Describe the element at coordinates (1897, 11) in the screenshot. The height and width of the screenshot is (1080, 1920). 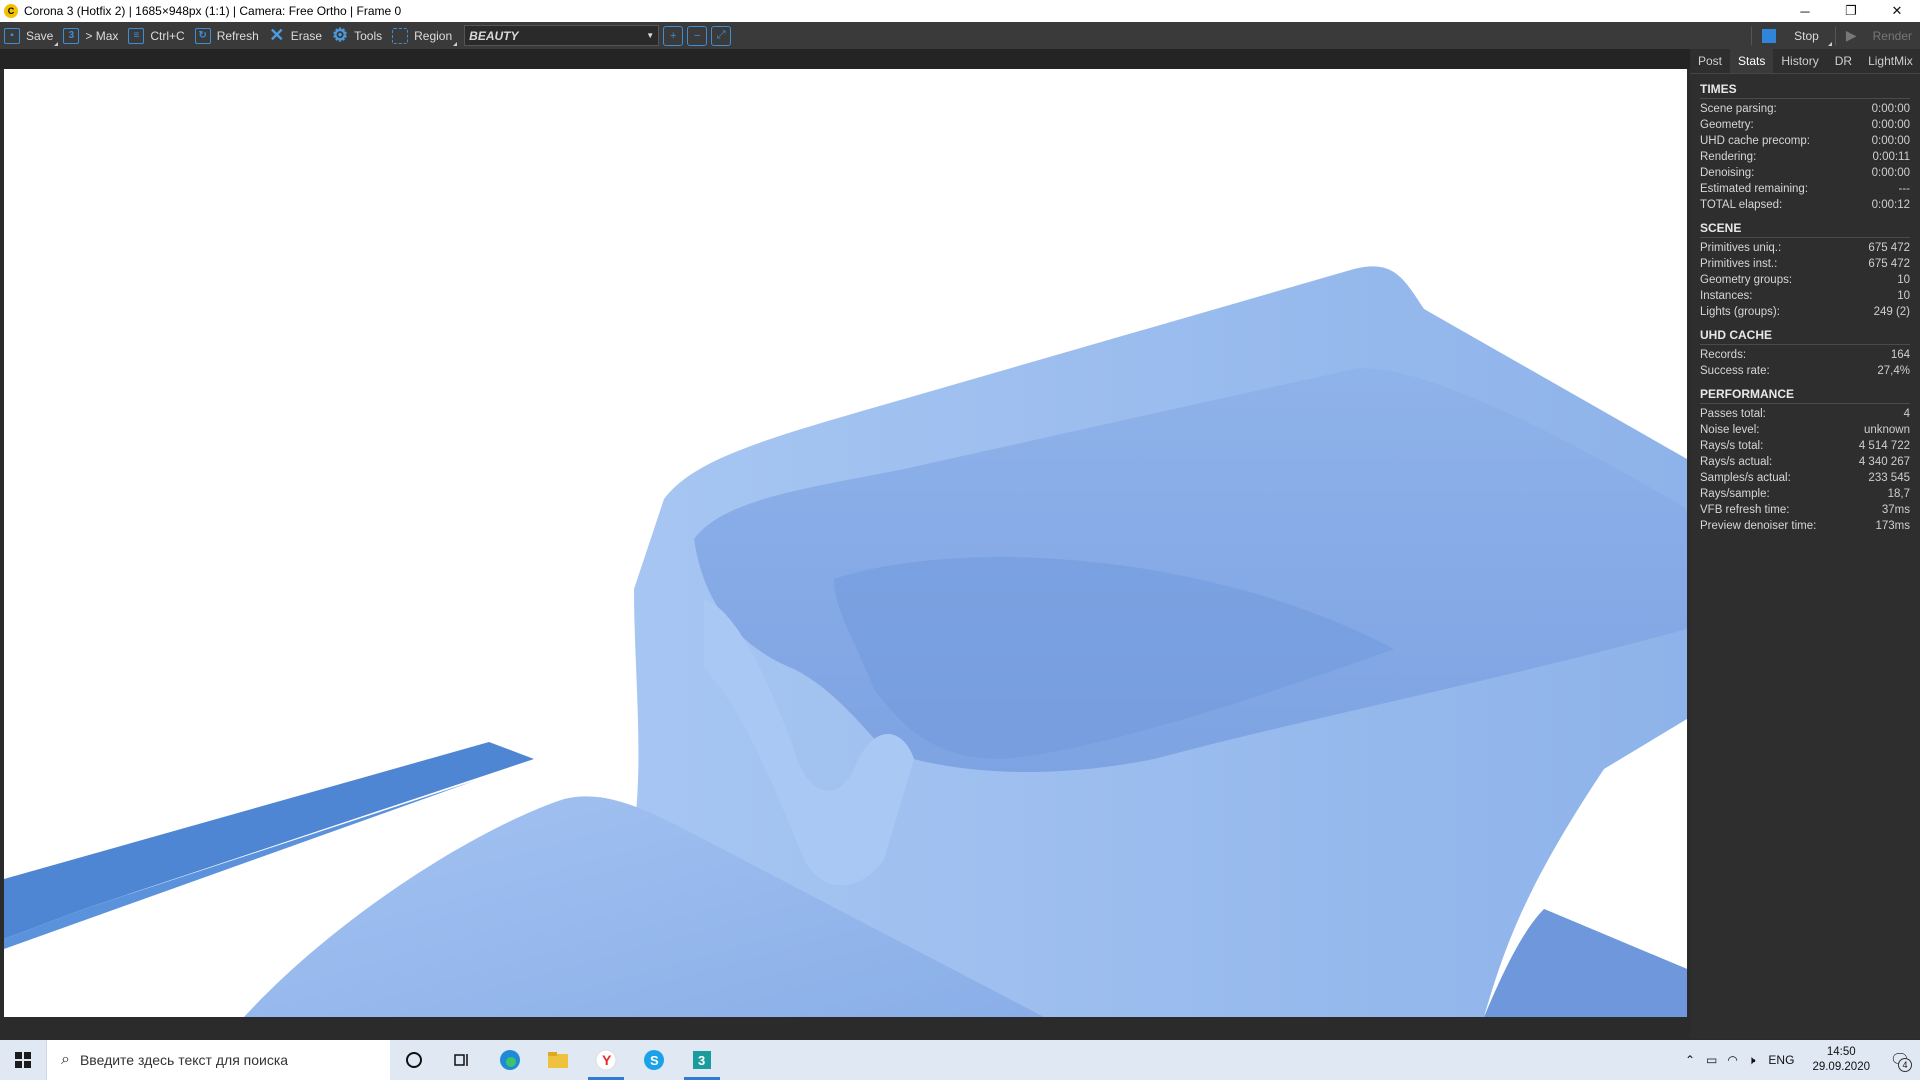
I see `close-button: ✕` at that location.